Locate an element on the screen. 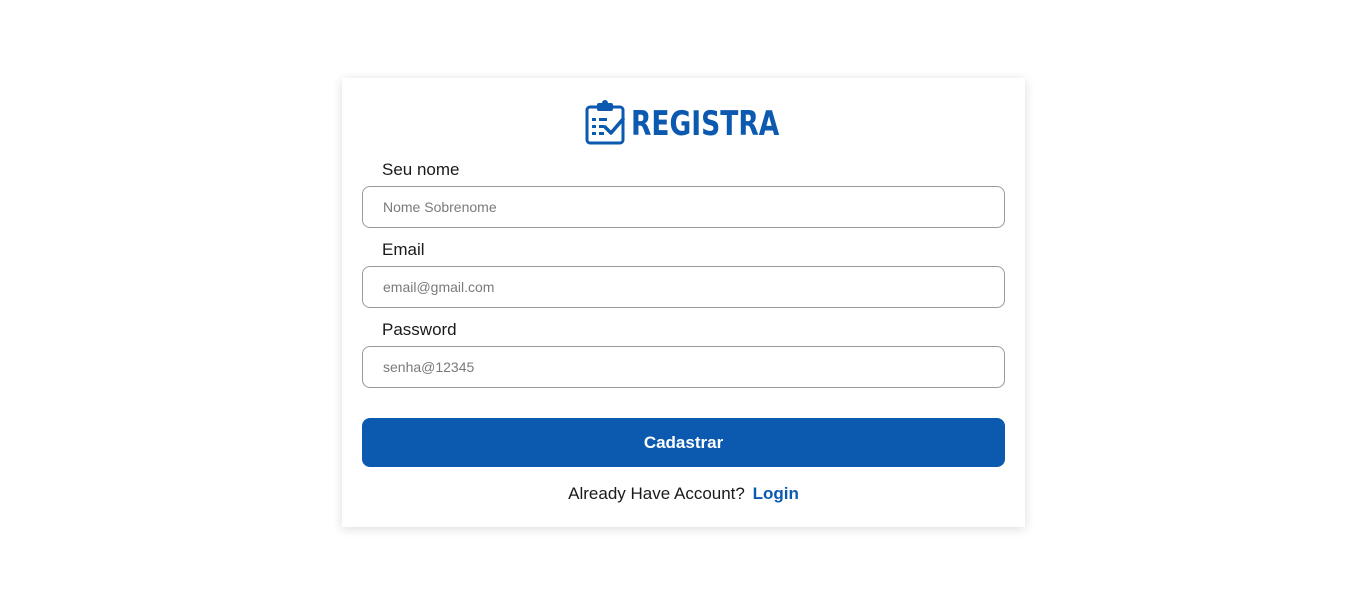 The image size is (1366, 604). password-label: Password is located at coordinates (419, 329).